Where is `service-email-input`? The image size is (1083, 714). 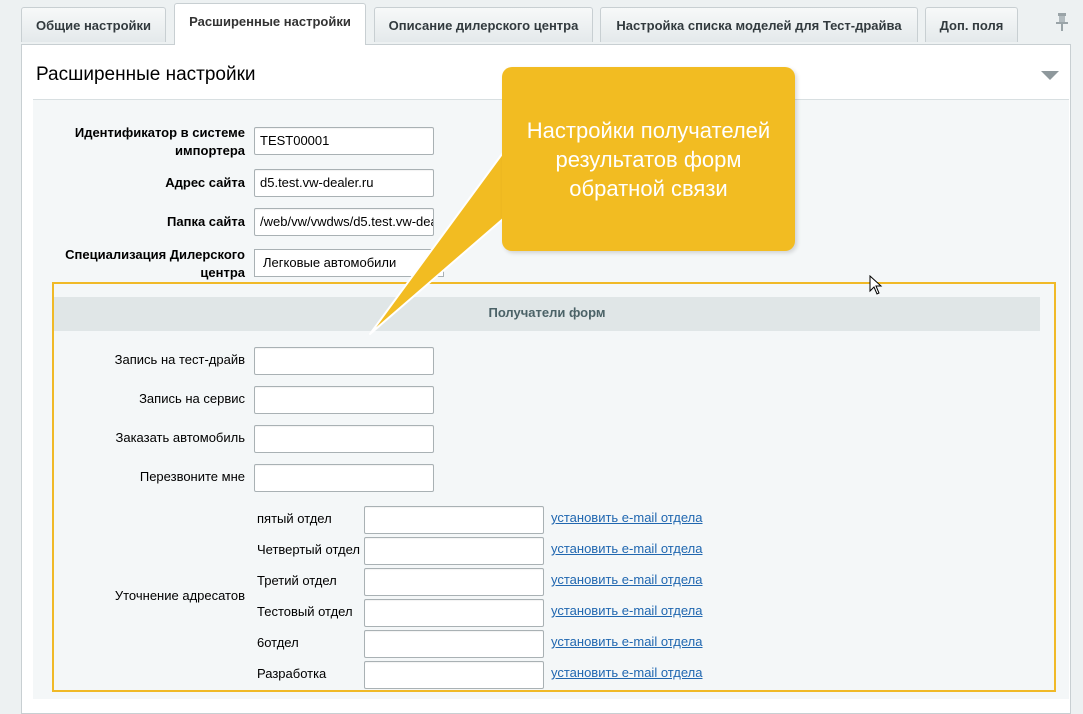
service-email-input is located at coordinates (344, 400).